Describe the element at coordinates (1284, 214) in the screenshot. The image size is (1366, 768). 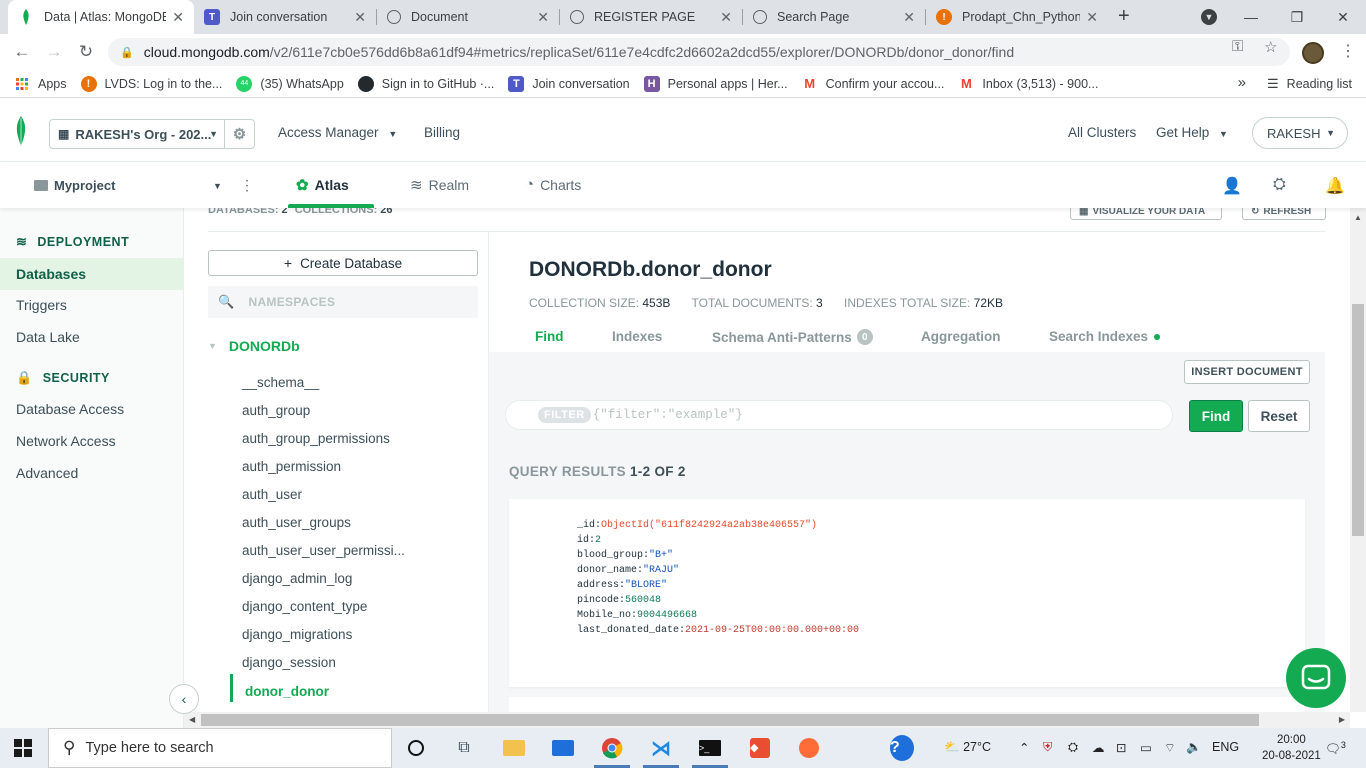
I see `refresh-button: ↻ REFRESH` at that location.